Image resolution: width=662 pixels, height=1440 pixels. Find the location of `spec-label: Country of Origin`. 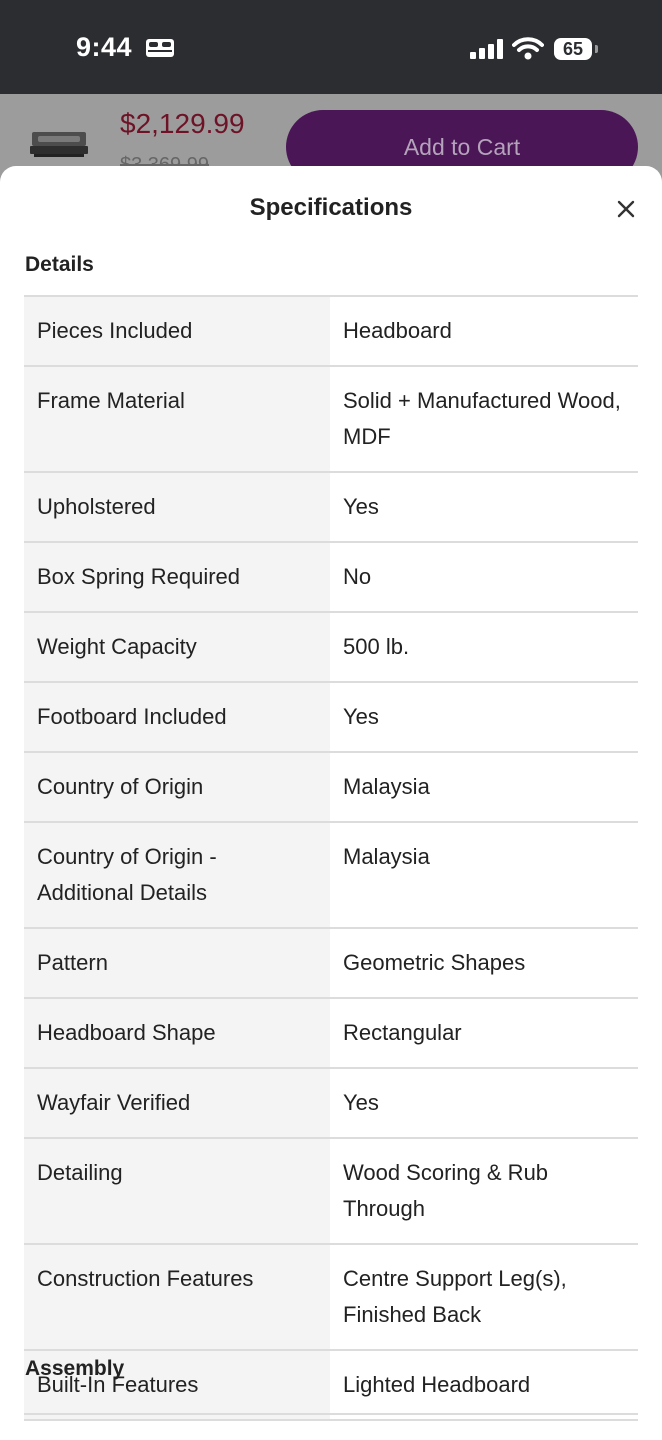

spec-label: Country of Origin is located at coordinates (177, 787).